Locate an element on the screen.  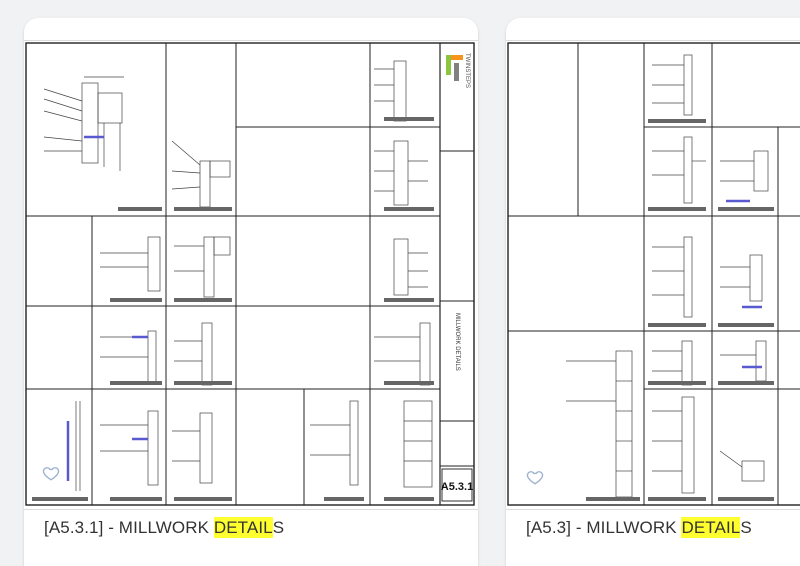
sheet-number: A5.3.1 is located at coordinates (457, 487).